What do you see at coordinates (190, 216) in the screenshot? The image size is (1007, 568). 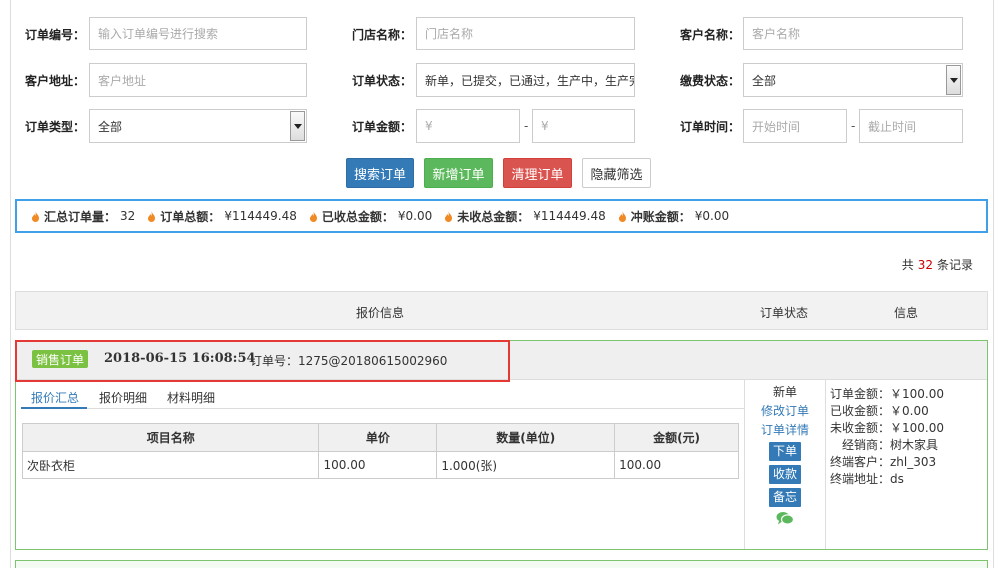 I see `summary-total-amount-label: 订单总额：` at bounding box center [190, 216].